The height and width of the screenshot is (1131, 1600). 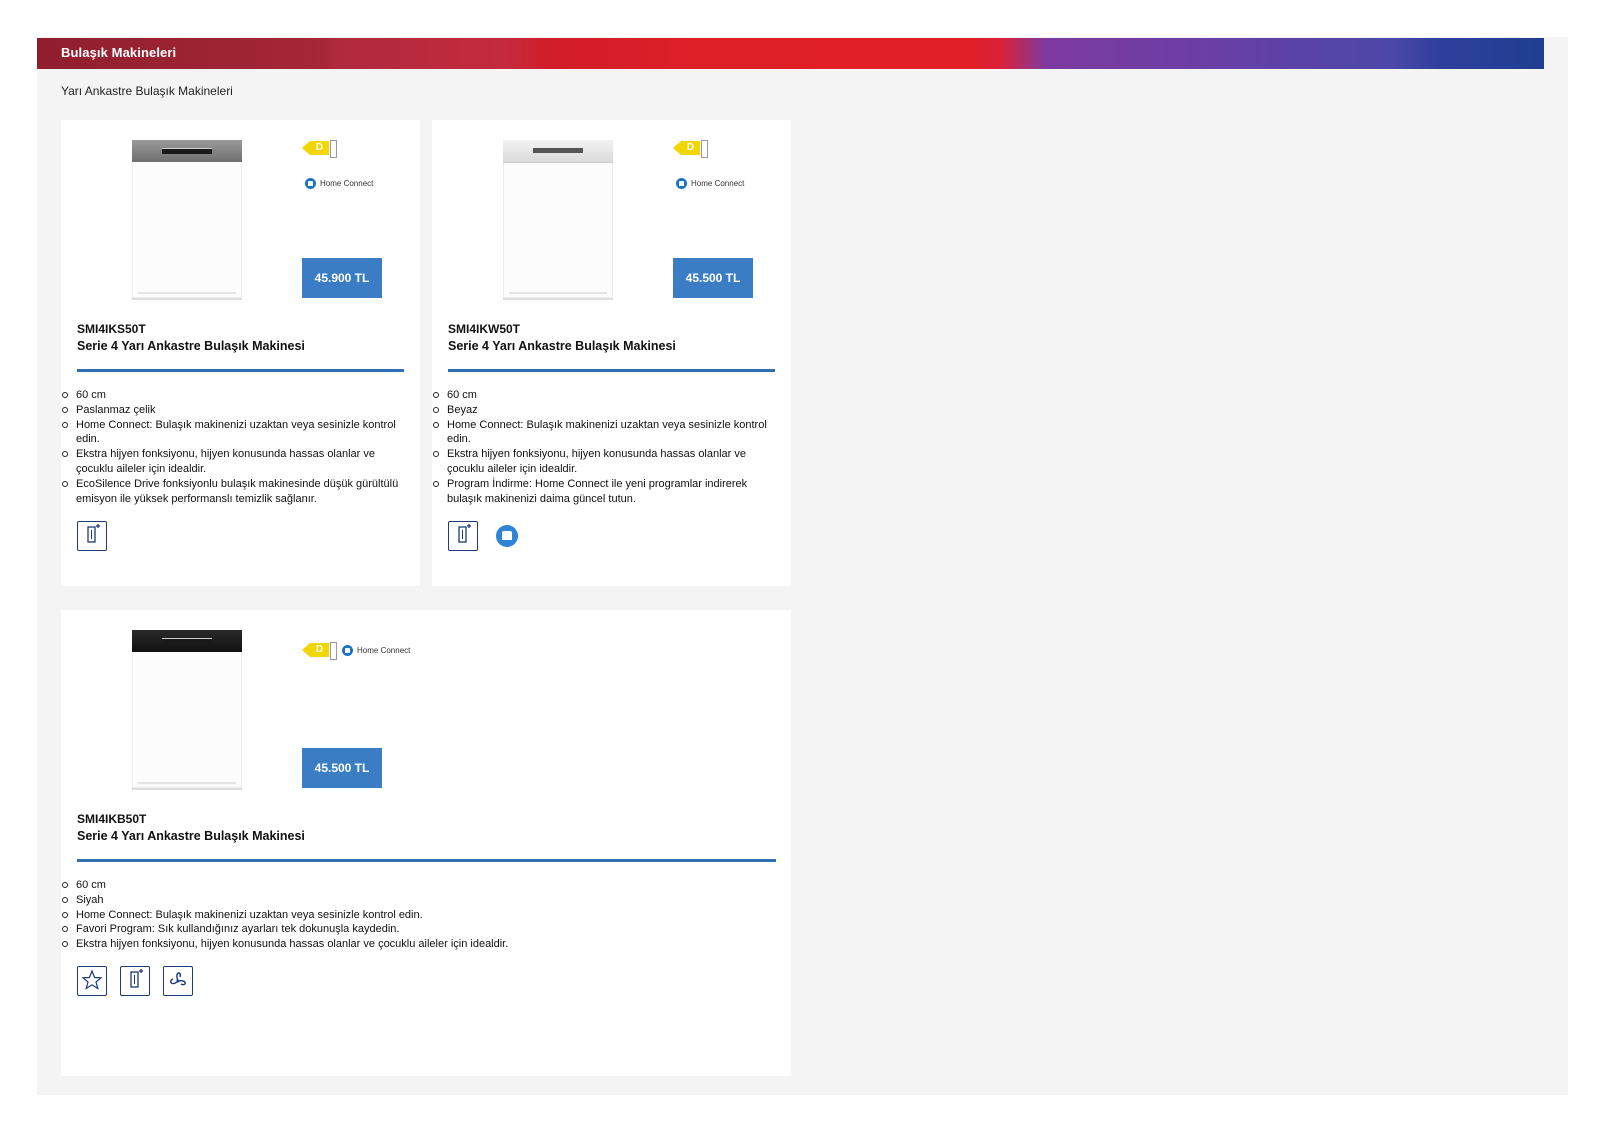 I want to click on price-tag: 45.900 TL, so click(x=342, y=278).